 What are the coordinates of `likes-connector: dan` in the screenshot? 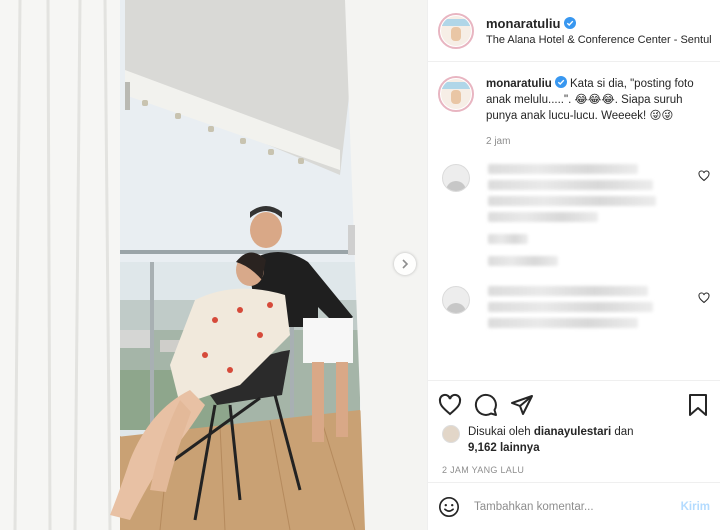 It's located at (622, 432).